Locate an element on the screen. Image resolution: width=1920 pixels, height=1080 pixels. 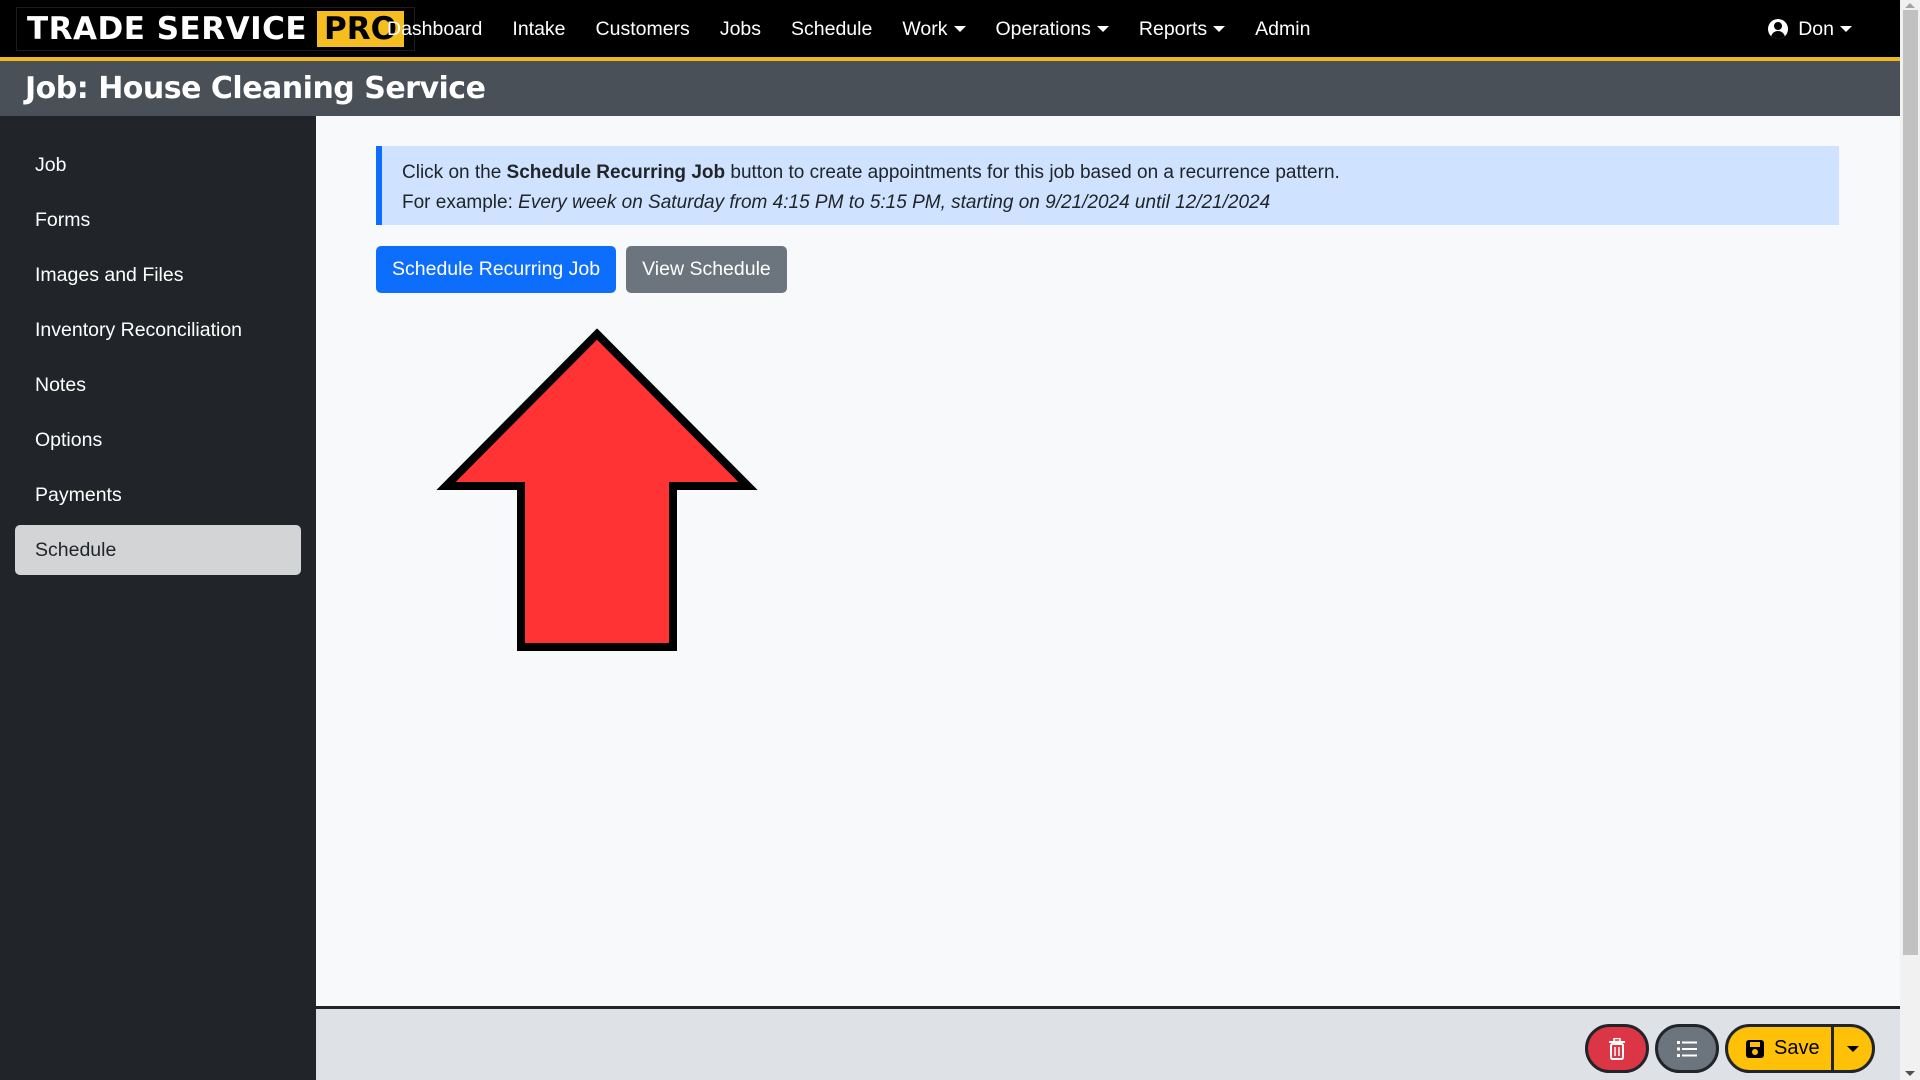
floppy-disk-icon is located at coordinates (1755, 1048).